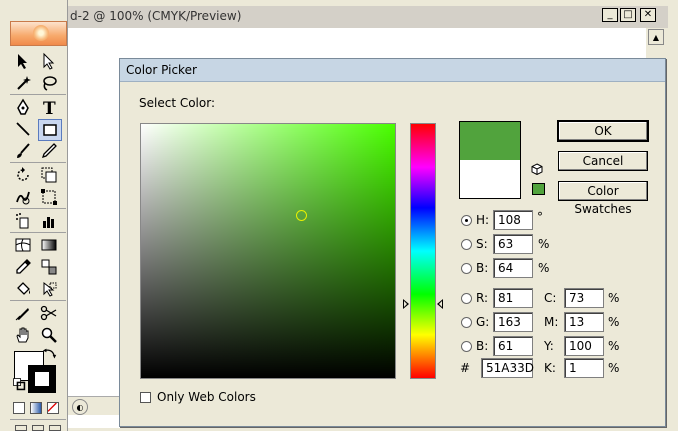  What do you see at coordinates (614, 346) in the screenshot?
I see `yellow-unit: %` at bounding box center [614, 346].